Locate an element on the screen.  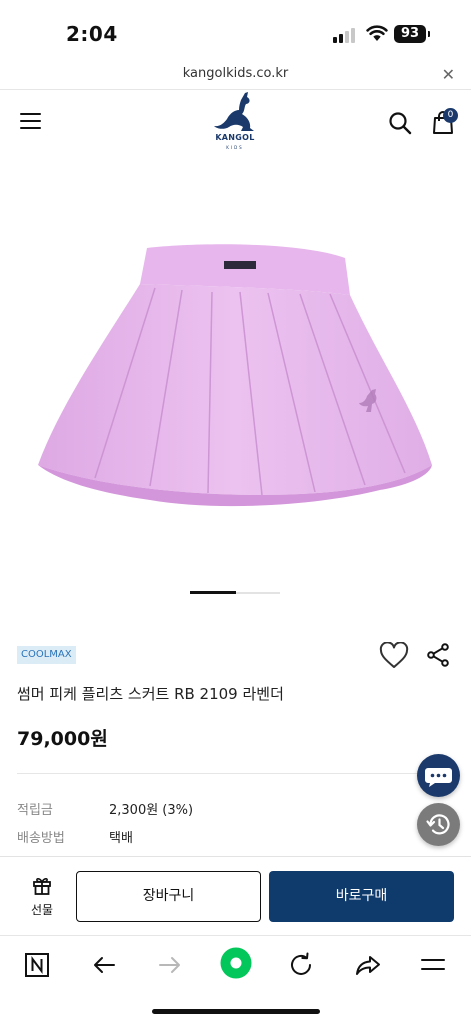
forward-arrow-icon is located at coordinates (170, 965).